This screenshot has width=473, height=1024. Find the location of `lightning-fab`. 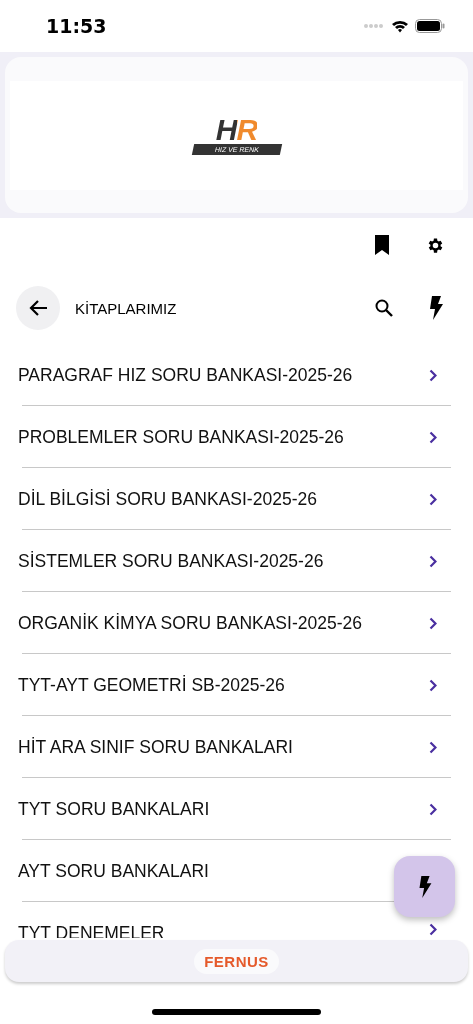

lightning-fab is located at coordinates (424, 886).